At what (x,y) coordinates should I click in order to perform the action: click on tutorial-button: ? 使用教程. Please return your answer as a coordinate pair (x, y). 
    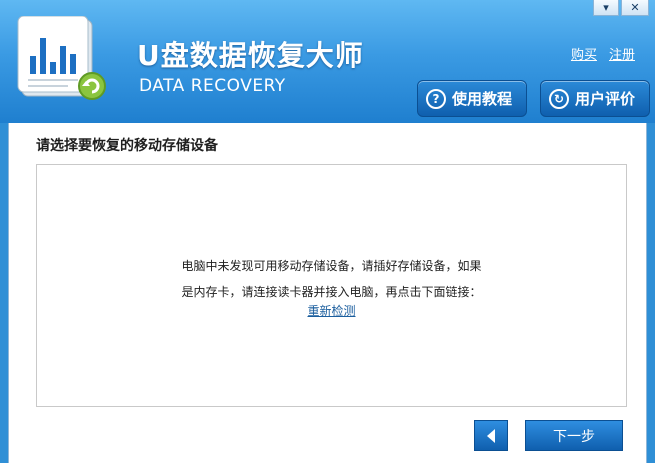
    Looking at the image, I should click on (472, 98).